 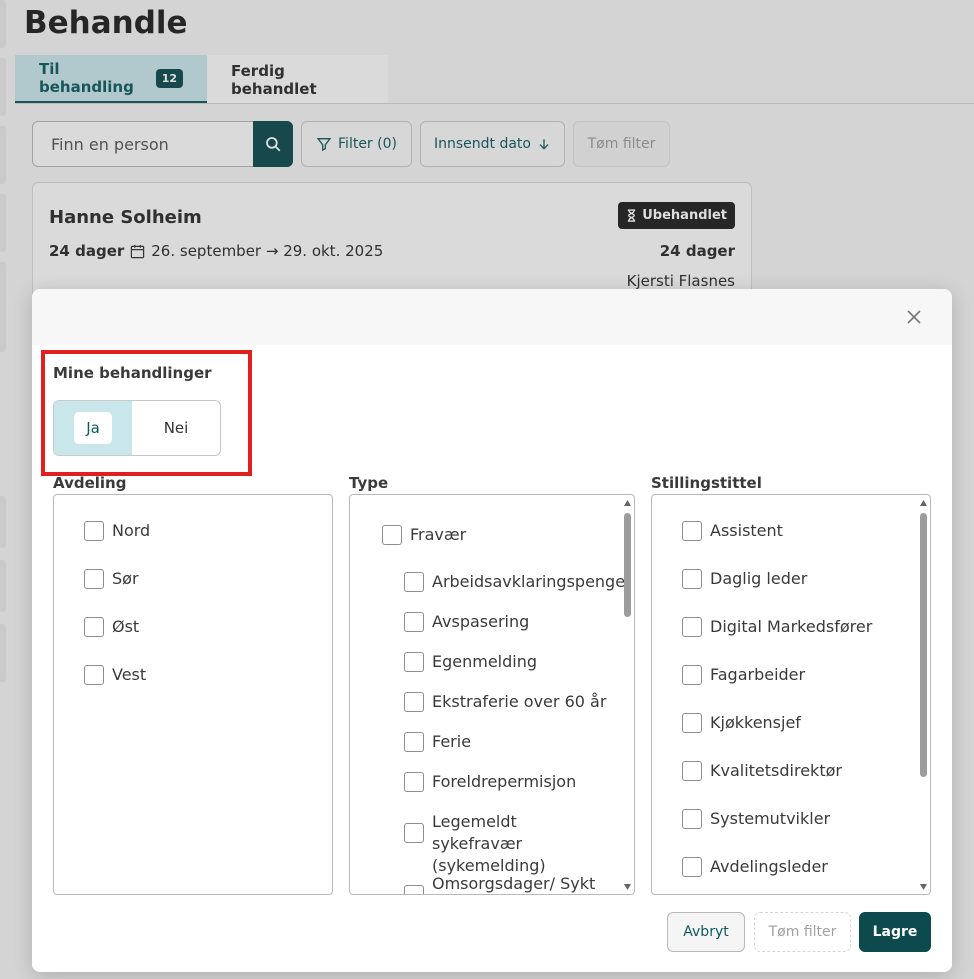 I want to click on checkbox-label: Kjøkkensjef, so click(x=755, y=722).